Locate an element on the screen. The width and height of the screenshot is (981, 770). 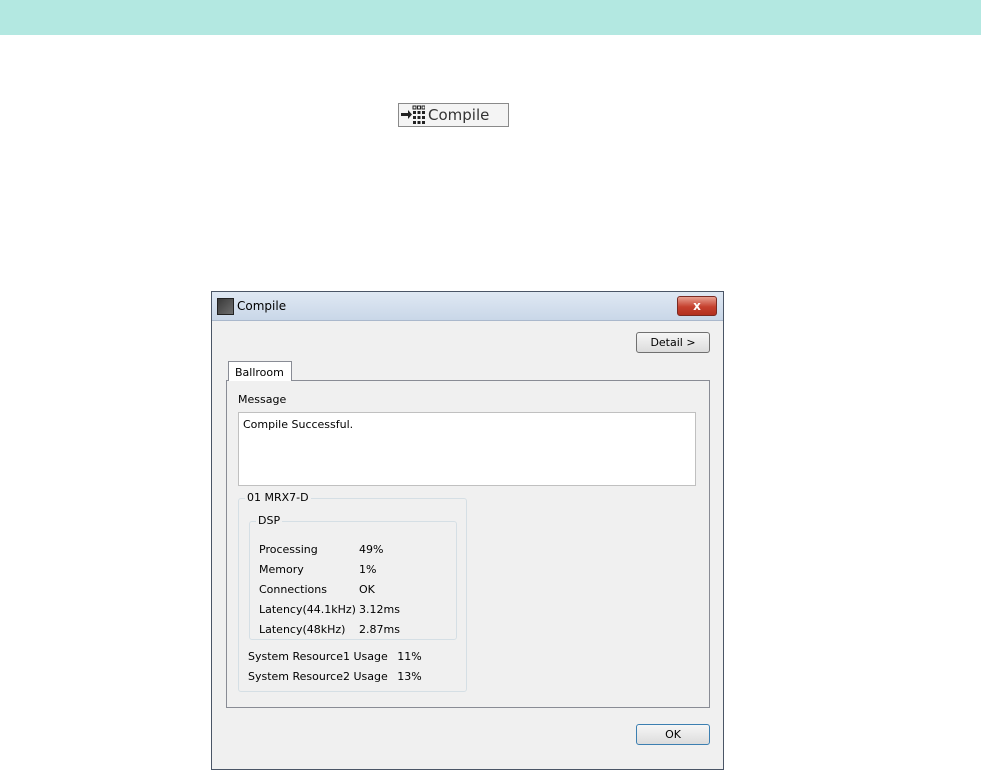
dsp-row-label: Connections is located at coordinates (293, 589).